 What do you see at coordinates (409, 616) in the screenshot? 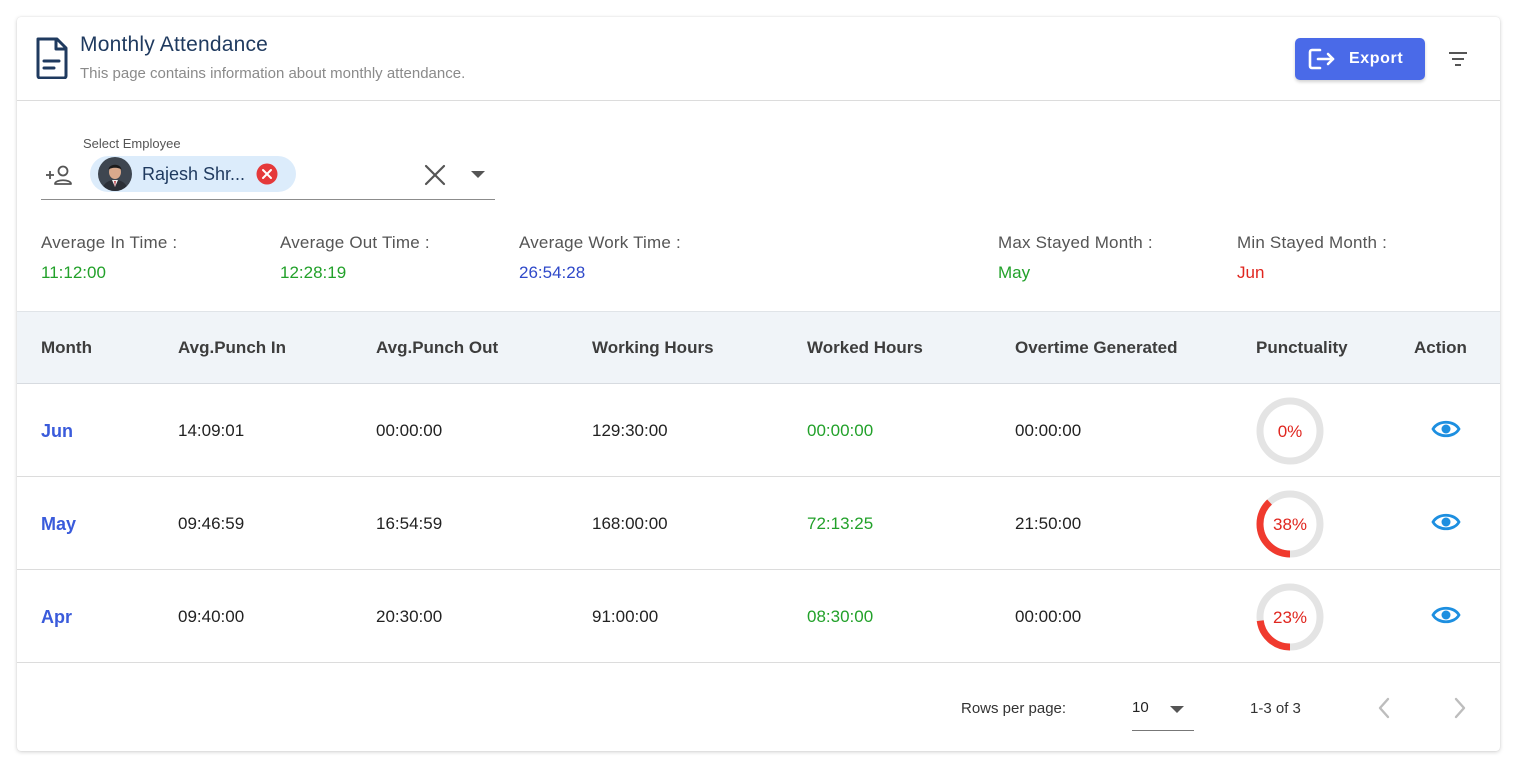
I see `cell-punch-out: 20:30:00` at bounding box center [409, 616].